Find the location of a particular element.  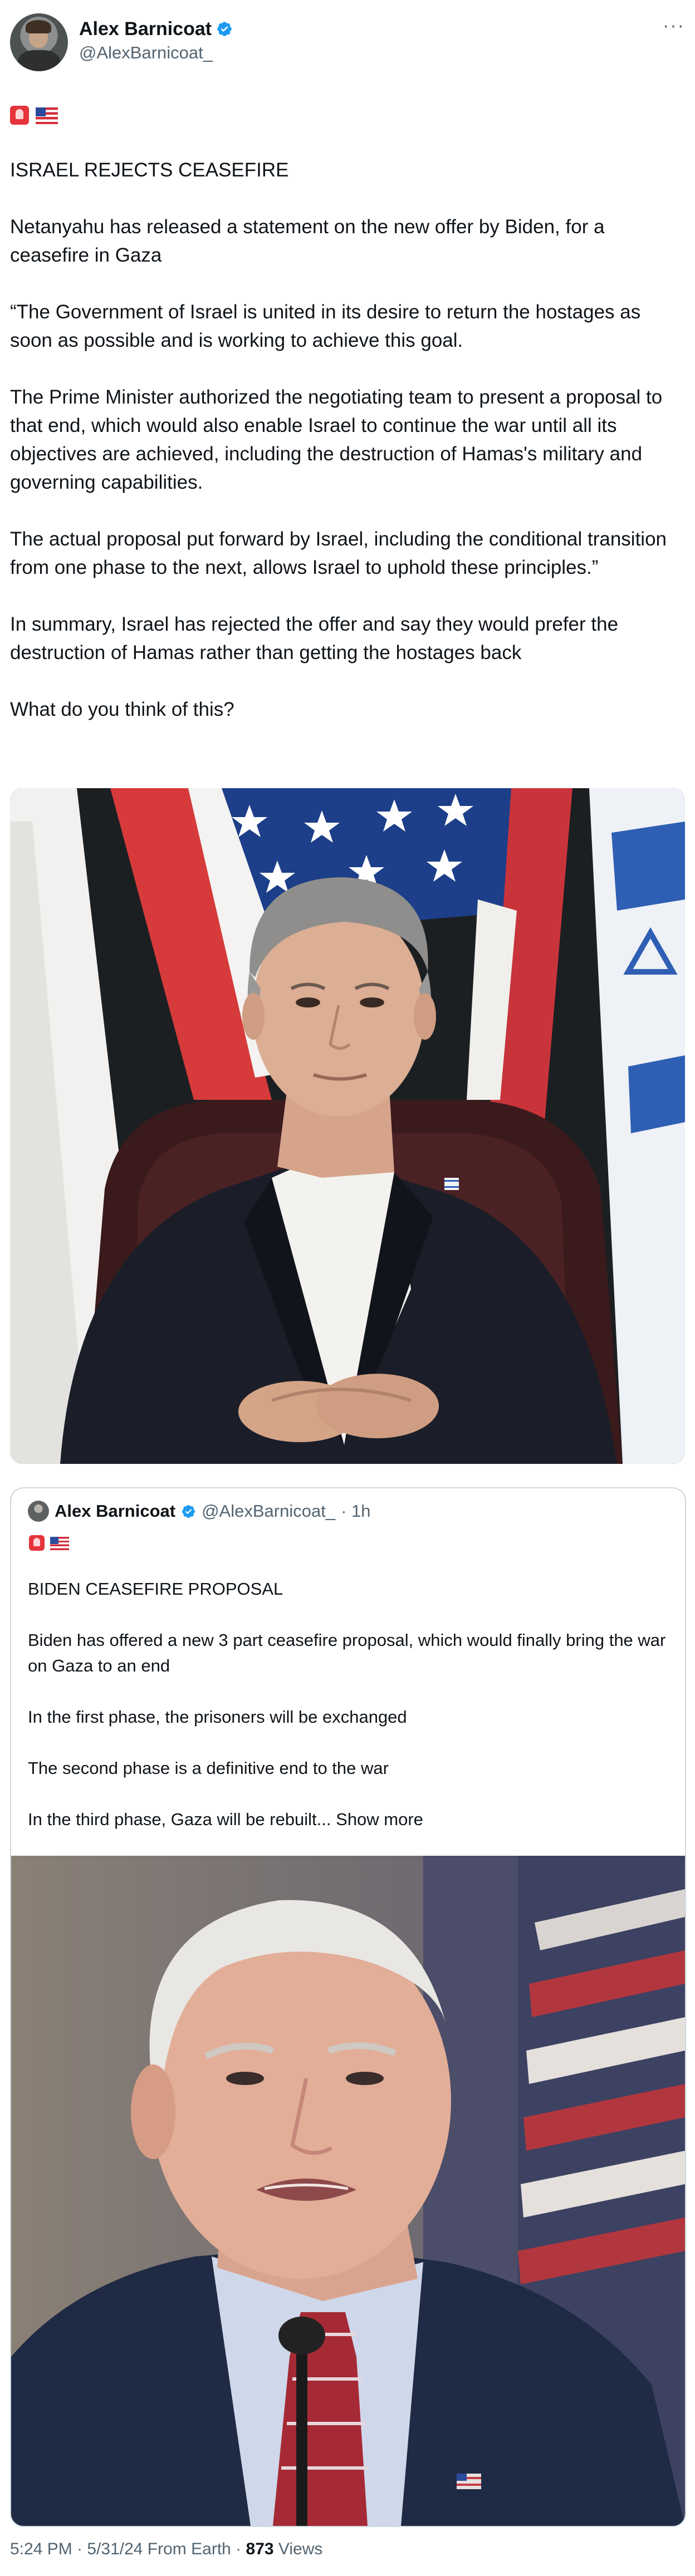

quoted-tweet-time: · 1h is located at coordinates (356, 1511).